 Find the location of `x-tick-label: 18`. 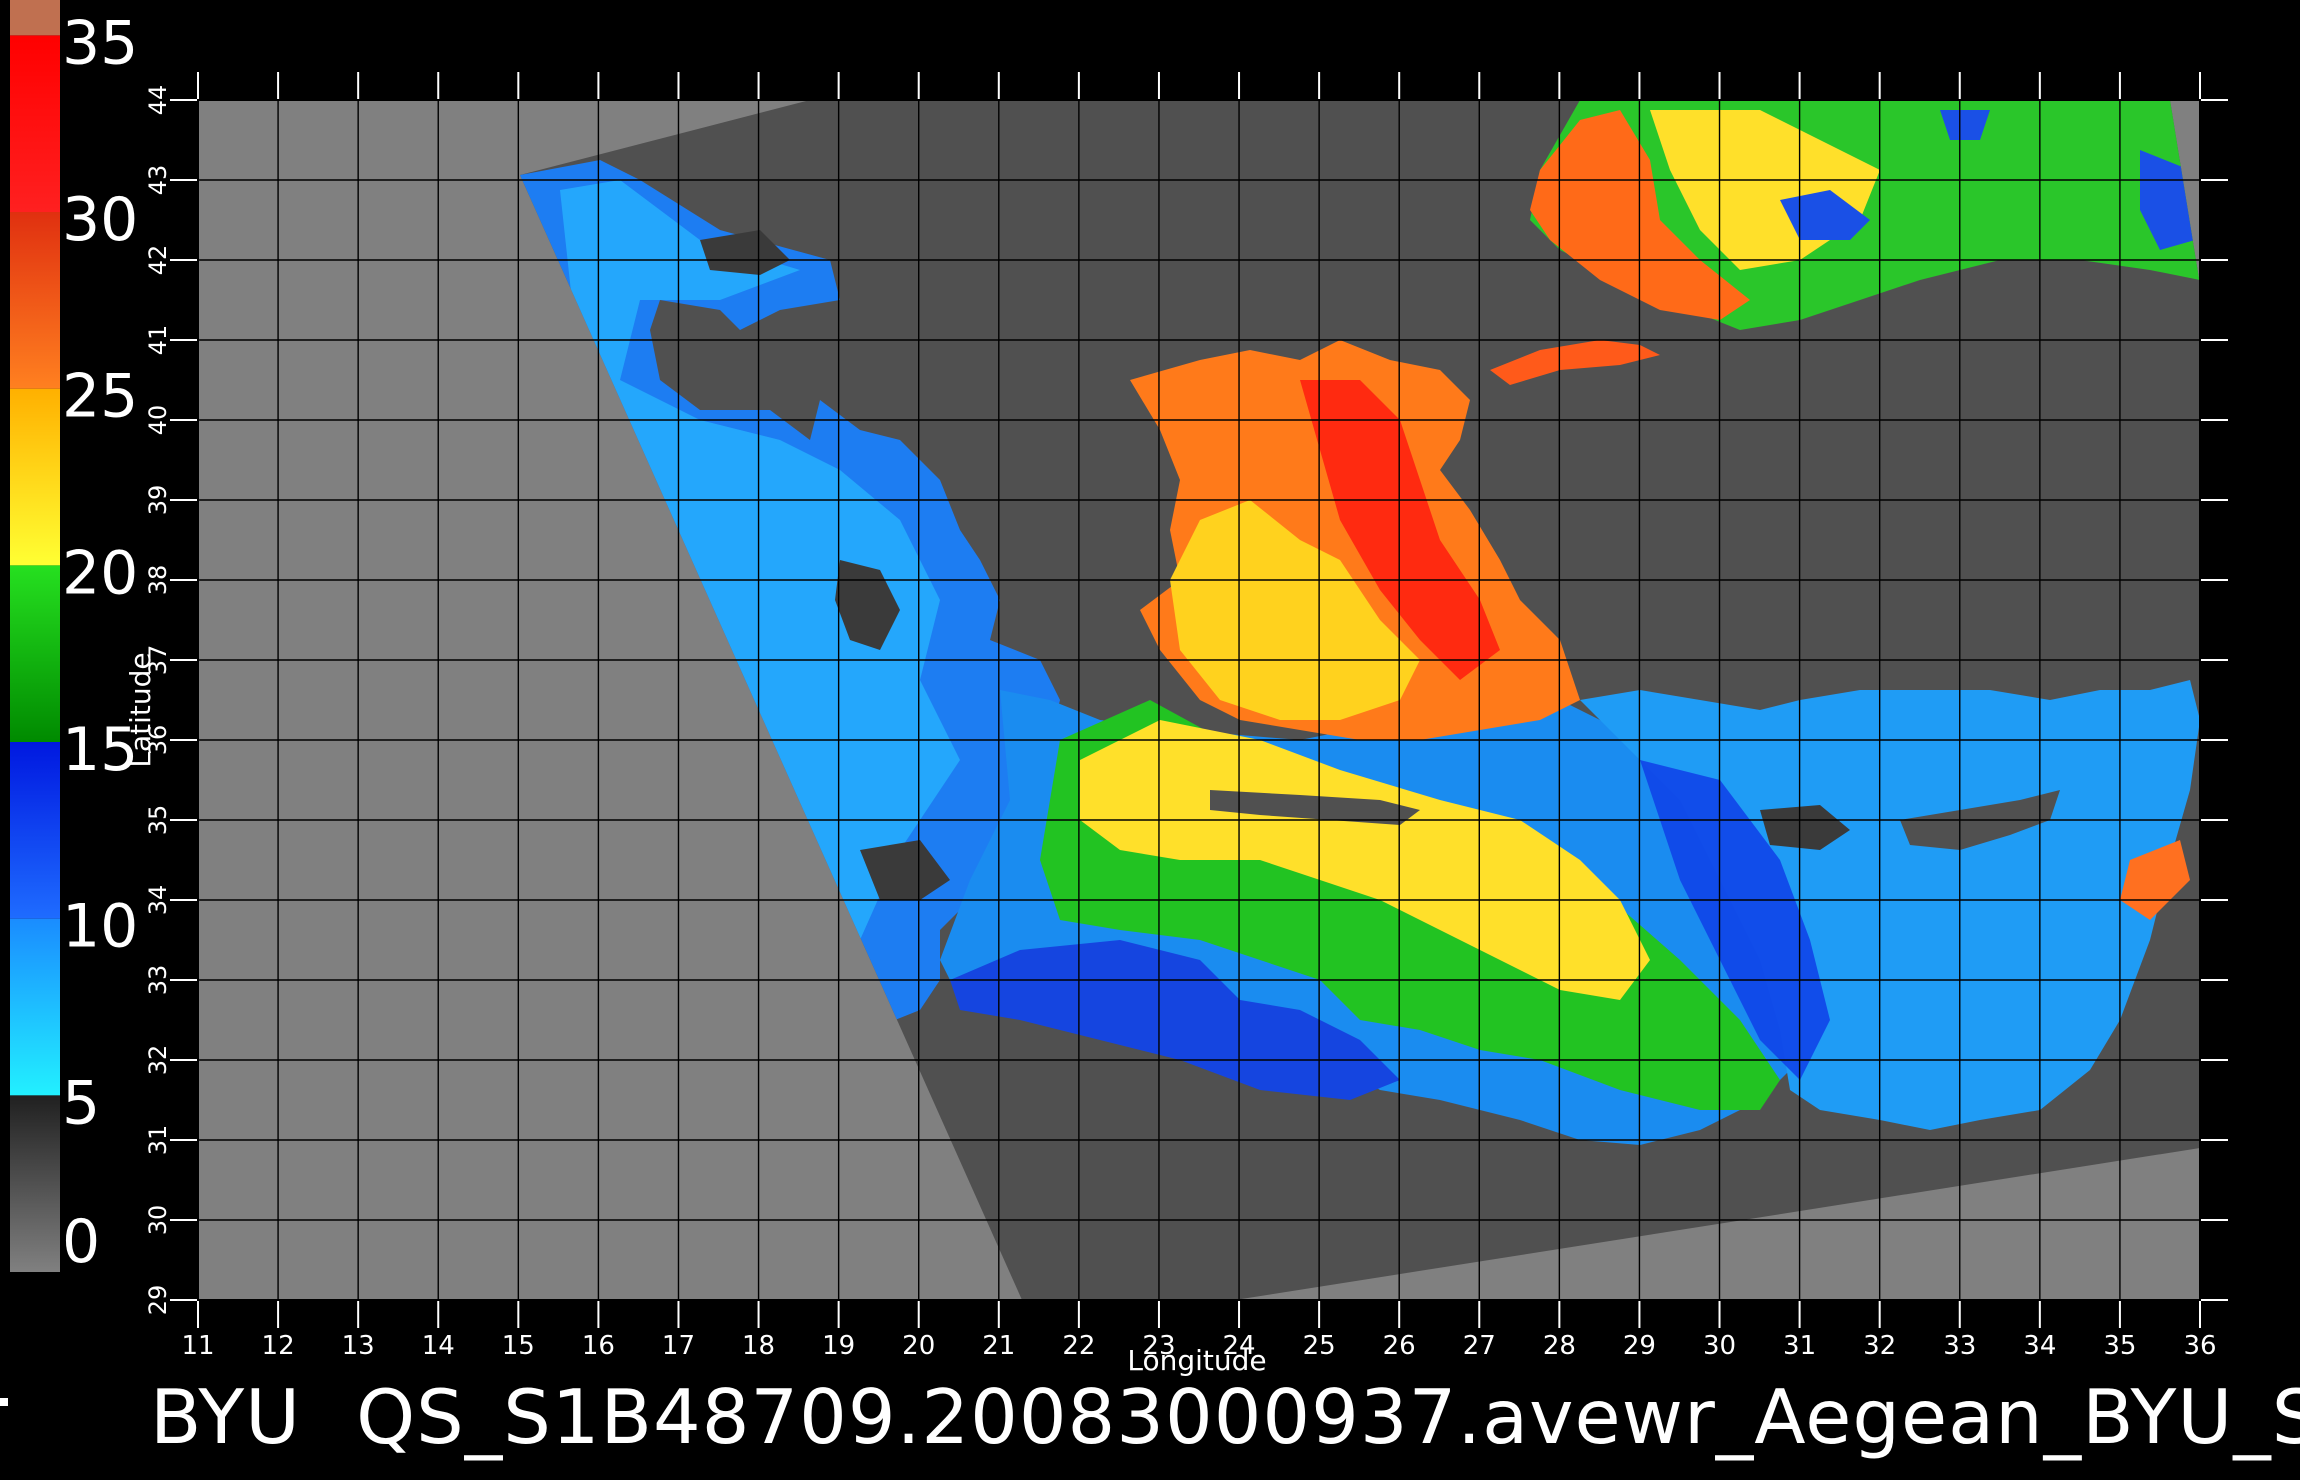

x-tick-label: 18 is located at coordinates (758, 1346).